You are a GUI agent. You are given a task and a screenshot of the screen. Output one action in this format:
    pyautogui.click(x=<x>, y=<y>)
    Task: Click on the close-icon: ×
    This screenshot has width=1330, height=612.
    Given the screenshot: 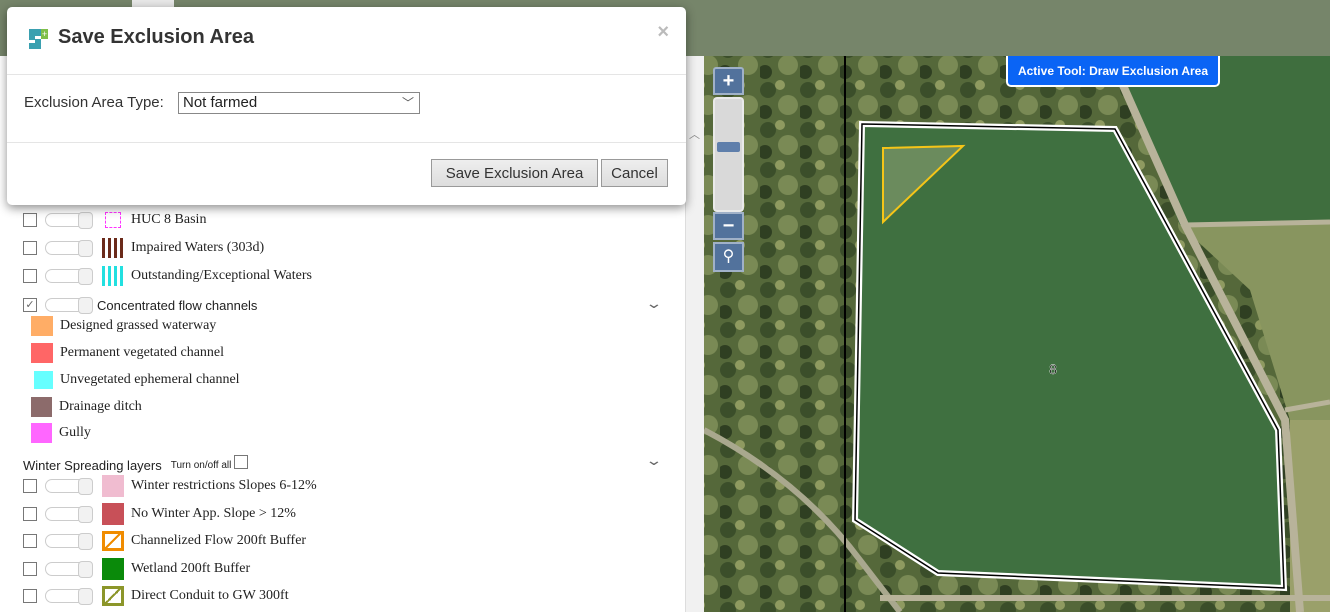 What is the action you would take?
    pyautogui.click(x=663, y=32)
    